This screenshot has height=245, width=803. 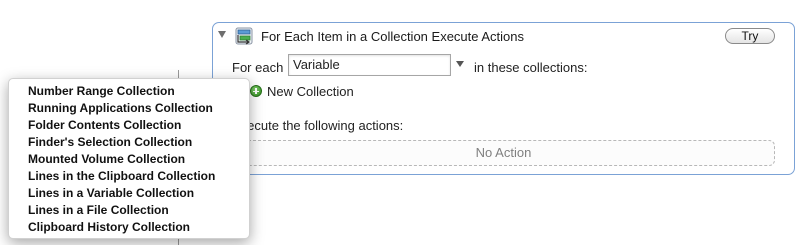 I want to click on menu-item-lines-in-variable: Lines in a Variable Collection, so click(x=129, y=193).